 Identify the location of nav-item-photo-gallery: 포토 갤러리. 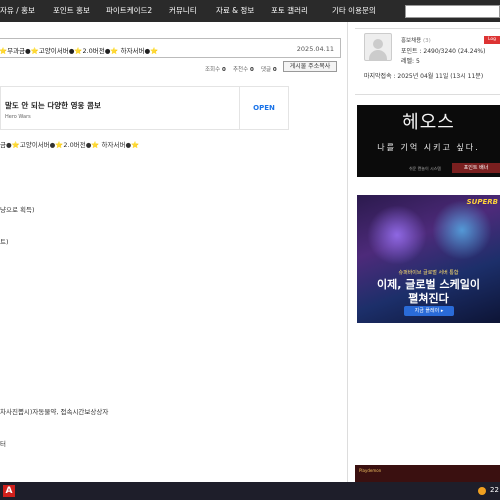
(289, 11).